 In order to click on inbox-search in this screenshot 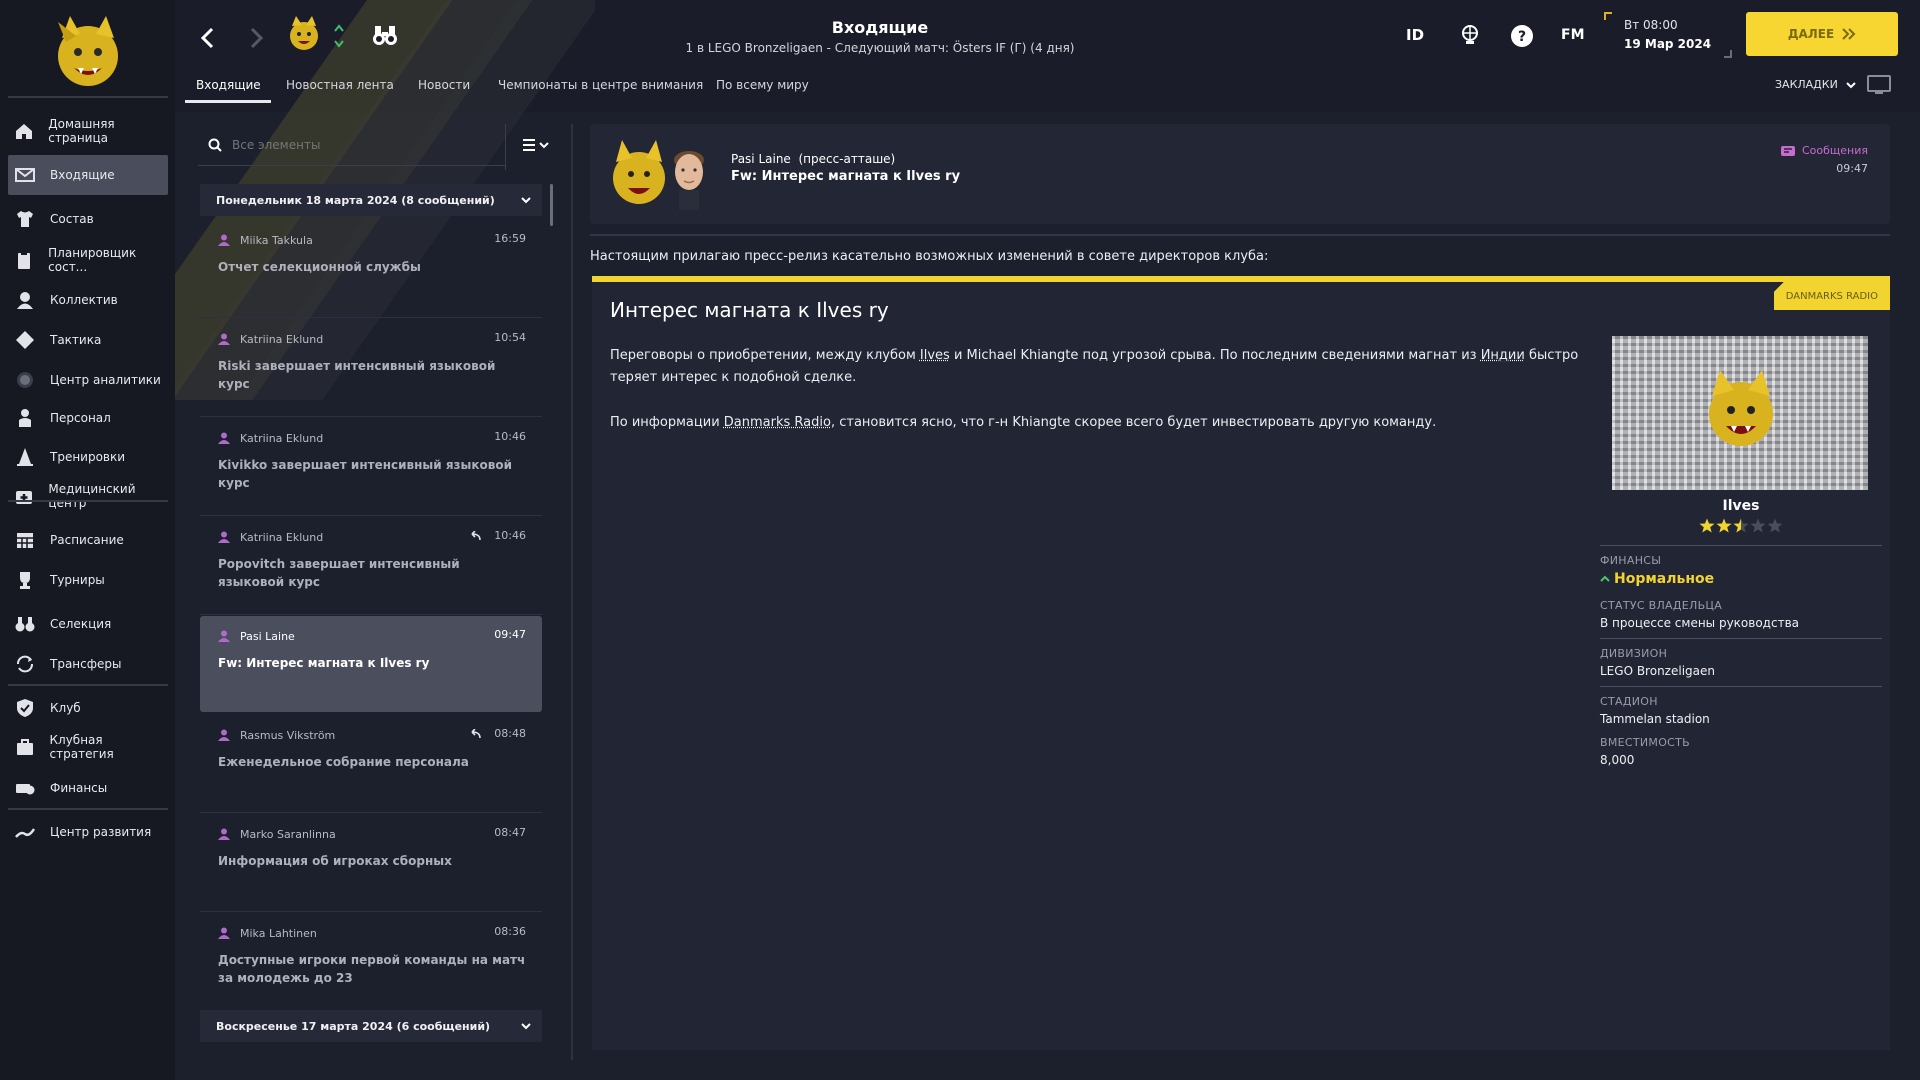, I will do `click(351, 145)`.